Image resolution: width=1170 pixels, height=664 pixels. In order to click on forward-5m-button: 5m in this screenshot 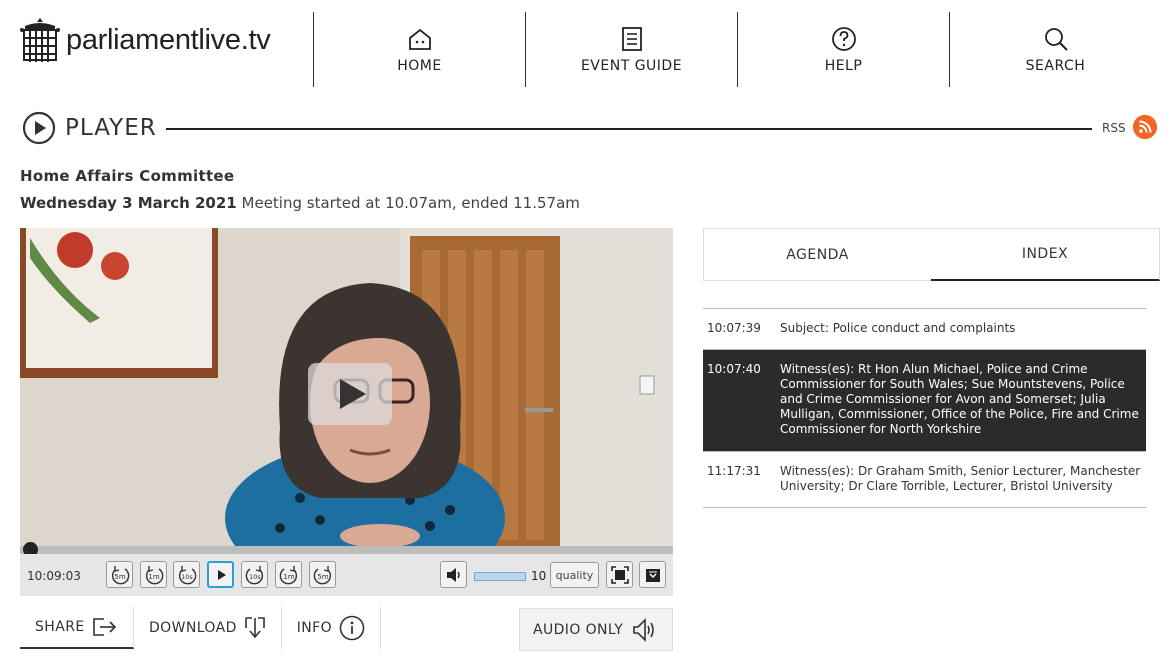, I will do `click(322, 574)`.